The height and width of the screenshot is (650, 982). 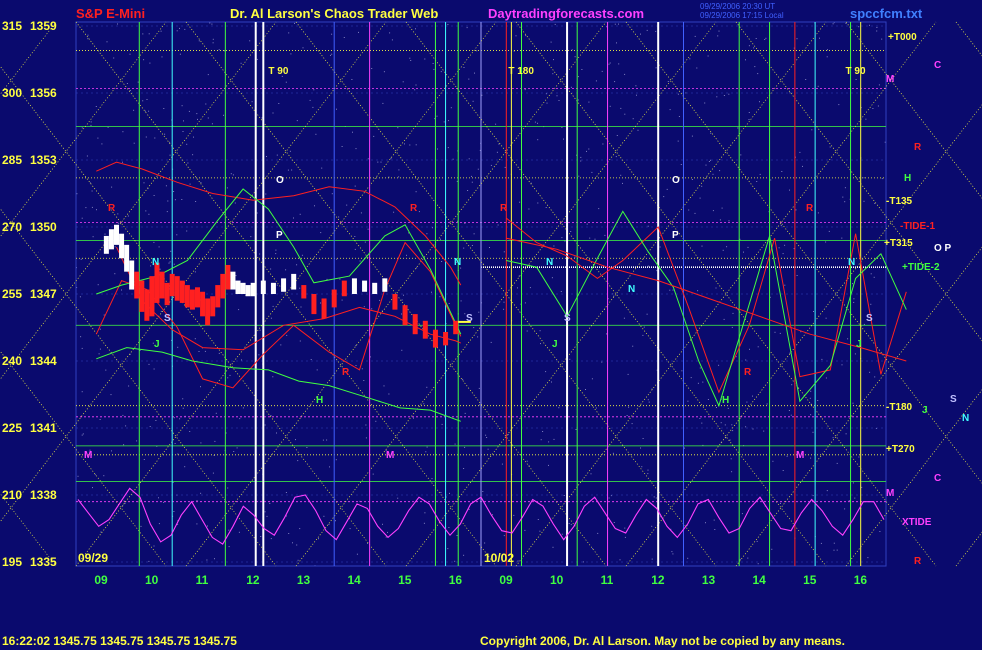 I want to click on title-left: S&P E-Mini, so click(x=110, y=13).